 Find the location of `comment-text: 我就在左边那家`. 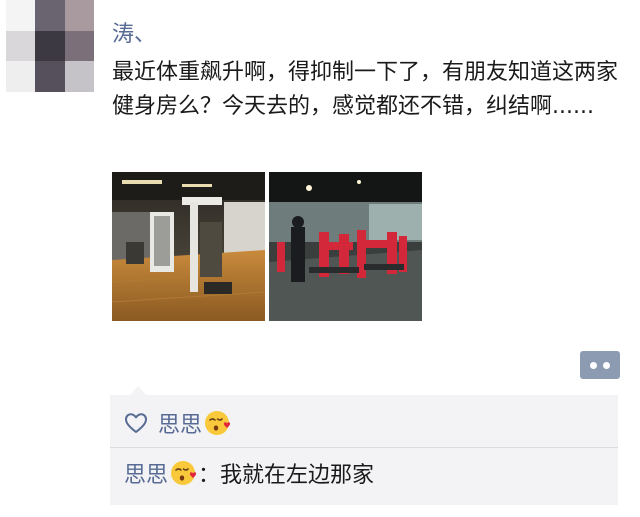

comment-text: 我就在左边那家 is located at coordinates (297, 475).